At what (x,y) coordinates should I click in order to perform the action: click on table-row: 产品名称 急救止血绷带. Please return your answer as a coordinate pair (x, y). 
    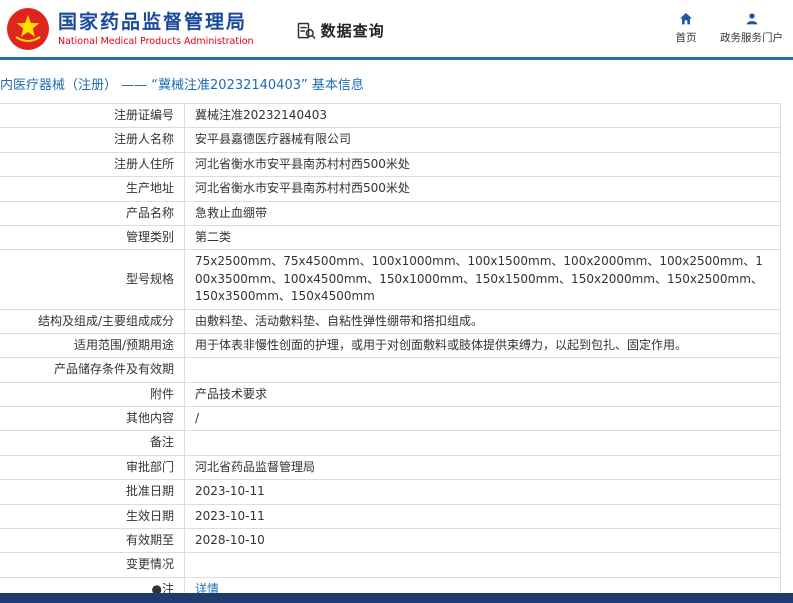
    Looking at the image, I should click on (390, 213).